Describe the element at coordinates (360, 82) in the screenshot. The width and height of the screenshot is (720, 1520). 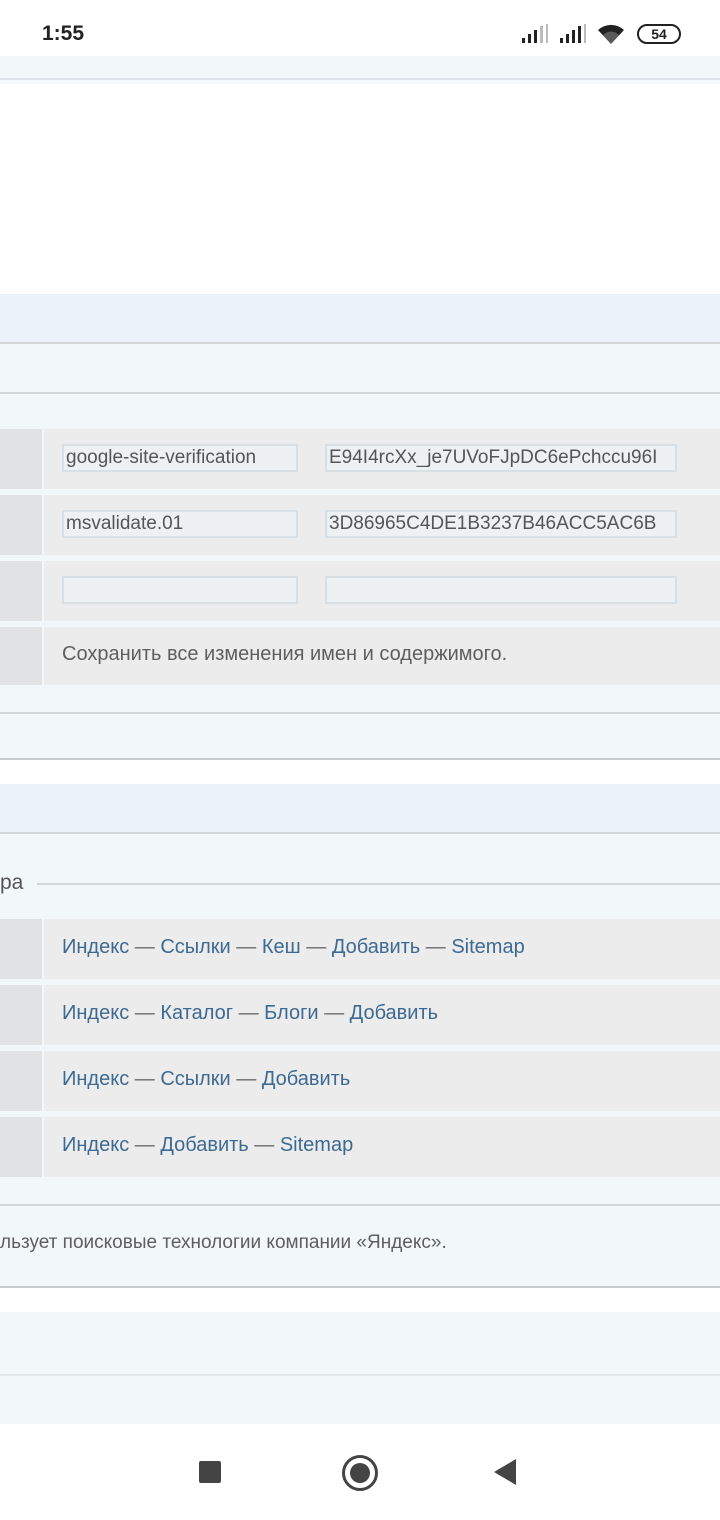
I see `header-band-shadow` at that location.